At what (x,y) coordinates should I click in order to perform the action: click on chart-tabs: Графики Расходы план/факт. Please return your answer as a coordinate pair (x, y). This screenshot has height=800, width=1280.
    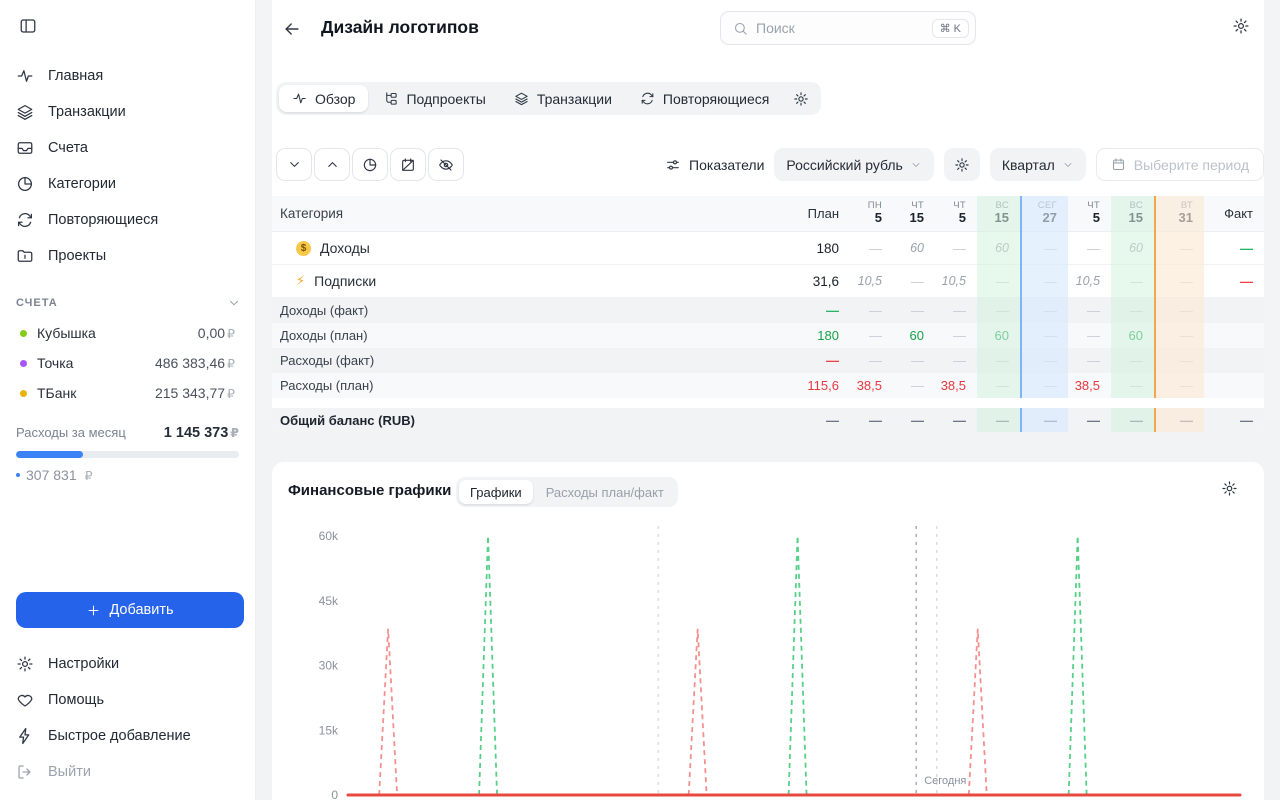
    Looking at the image, I should click on (567, 492).